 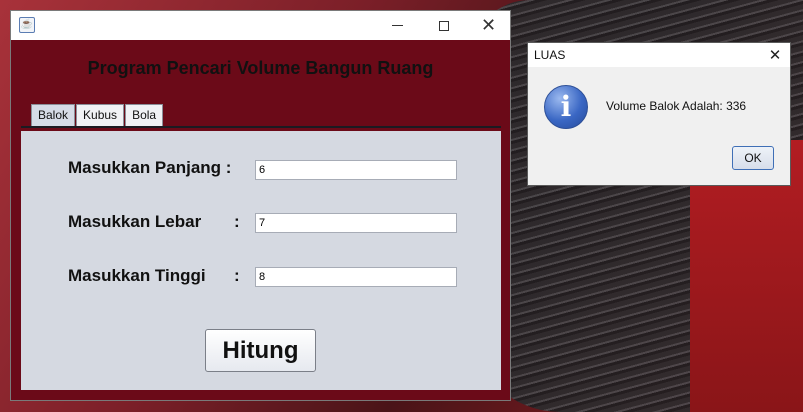 I want to click on hitung-button: Hitung, so click(x=260, y=350).